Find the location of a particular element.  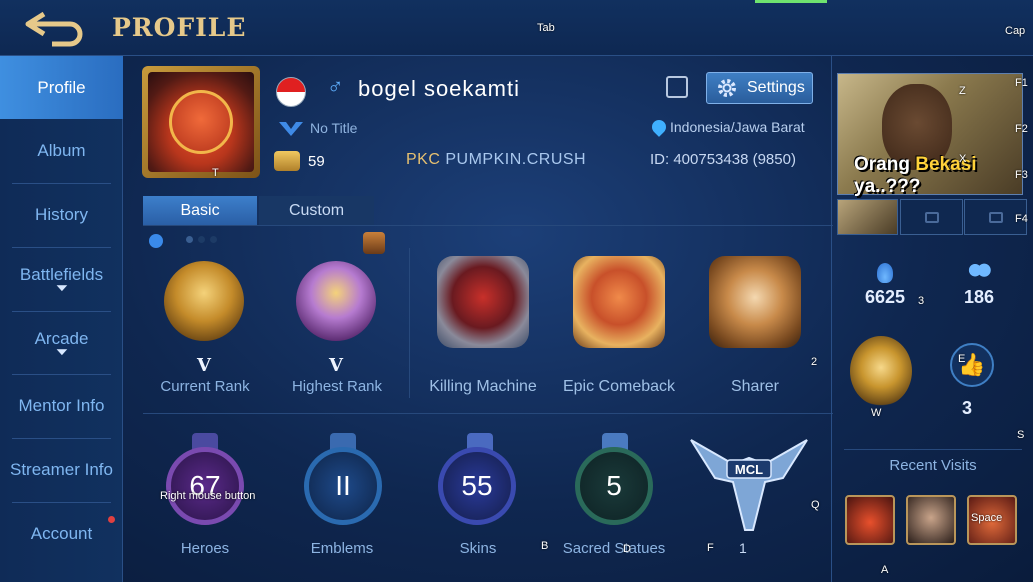

sidebar-item-label: Mentor Info is located at coordinates (61, 405).